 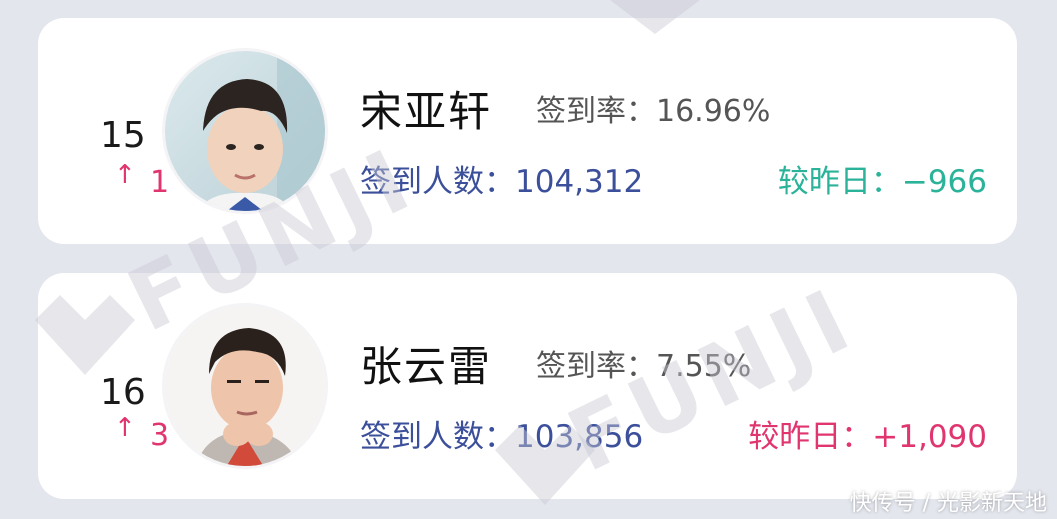 What do you see at coordinates (160, 435) in the screenshot?
I see `rank-change-value: 3` at bounding box center [160, 435].